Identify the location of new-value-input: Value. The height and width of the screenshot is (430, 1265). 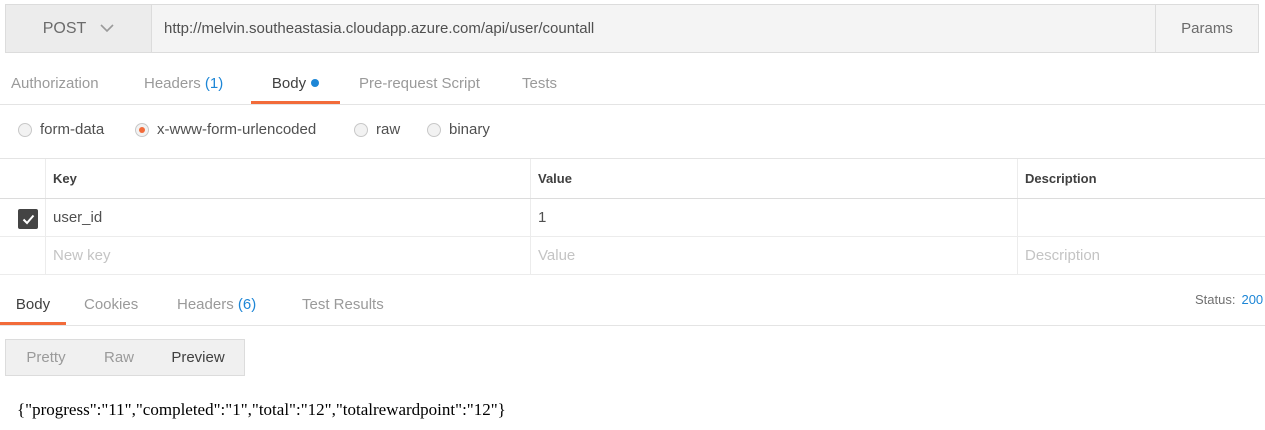
(773, 255).